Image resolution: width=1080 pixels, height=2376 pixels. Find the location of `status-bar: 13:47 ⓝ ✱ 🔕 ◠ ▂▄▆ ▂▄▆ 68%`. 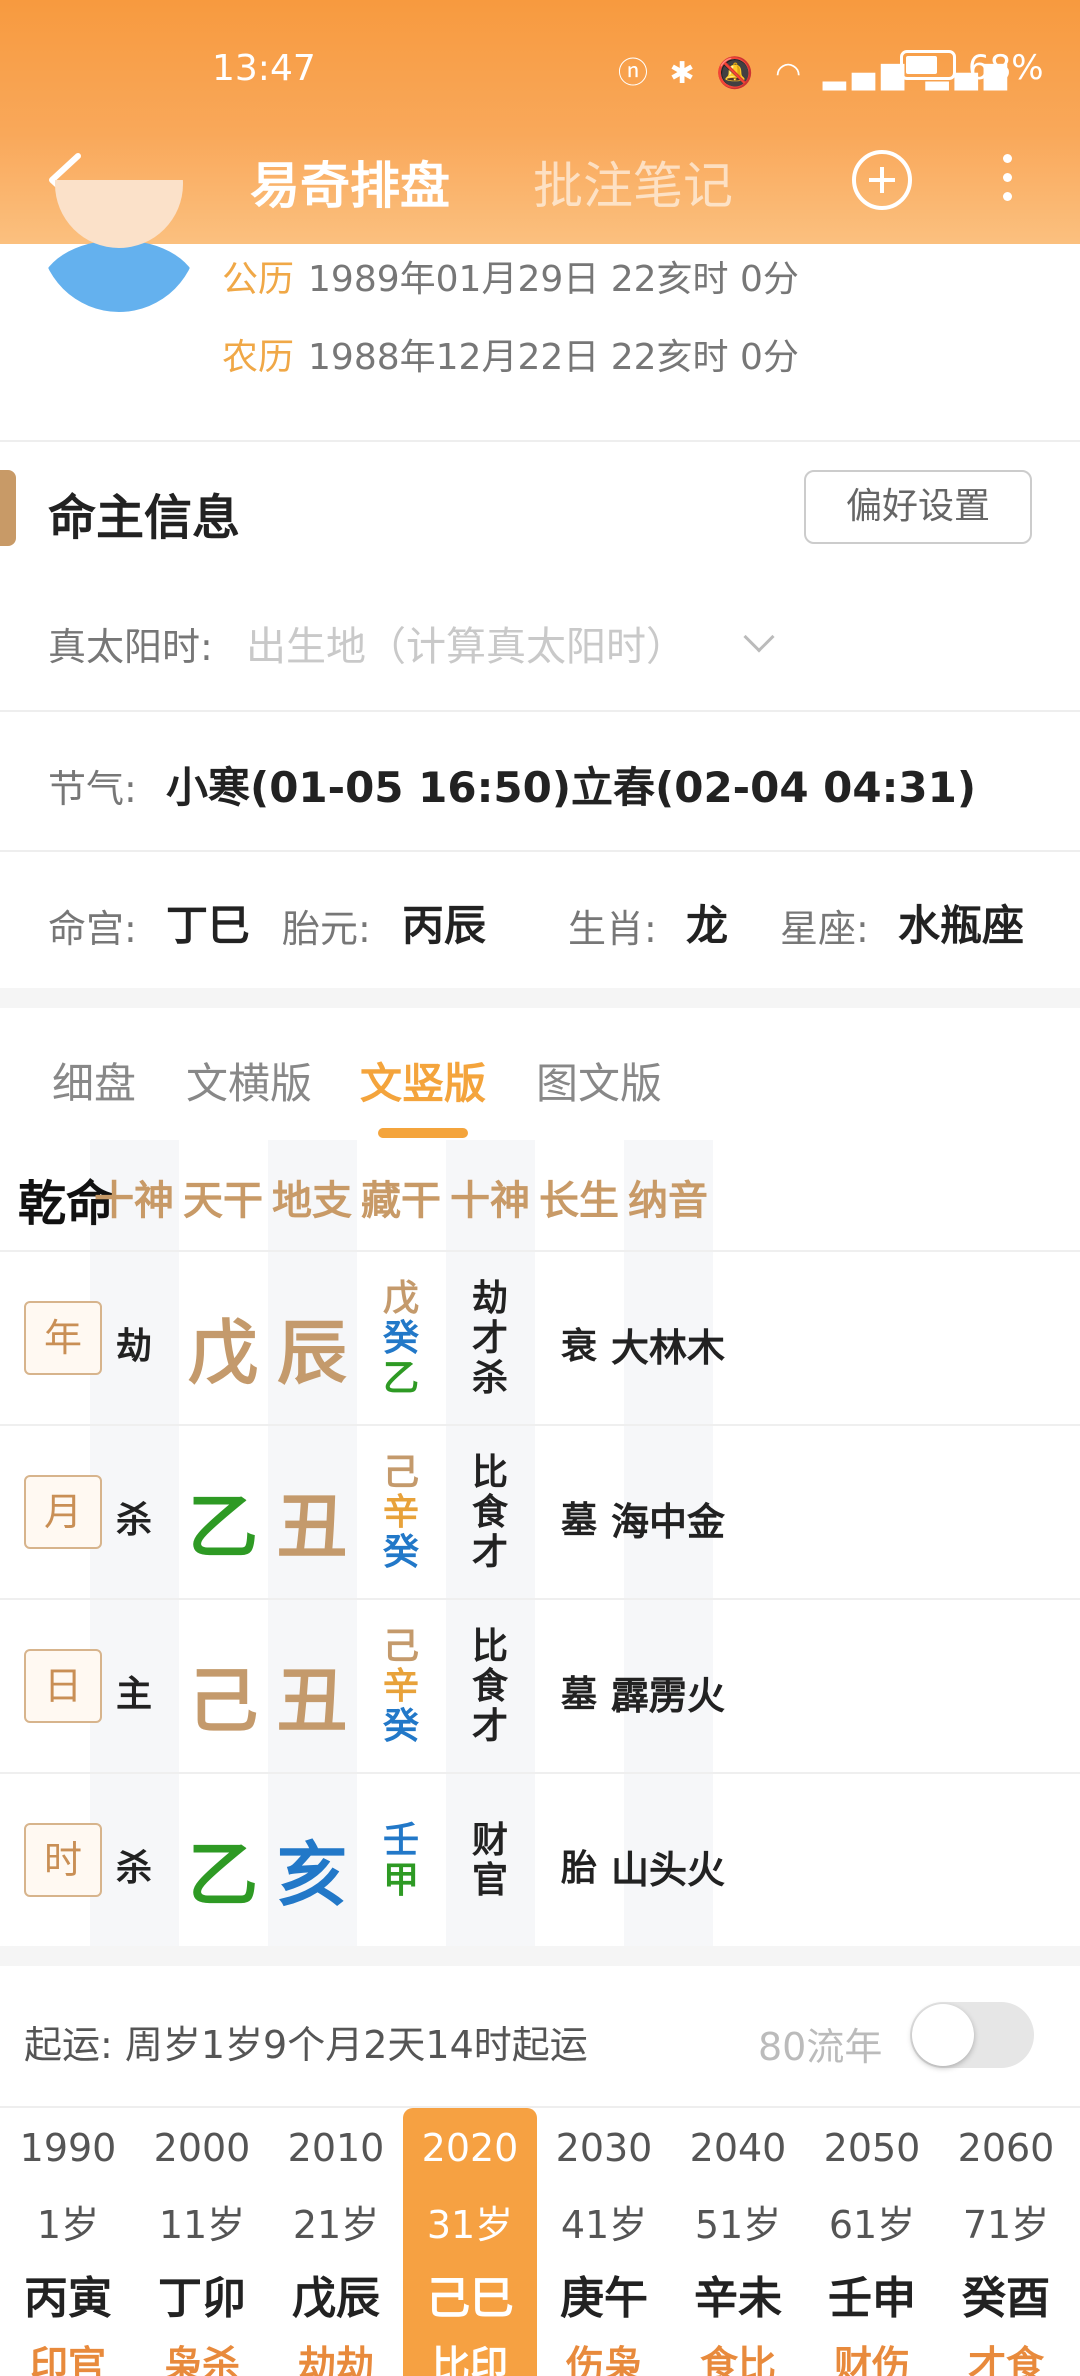

status-bar: 13:47 ⓝ ✱ 🔕 ◠ ▂▄▆ ▂▄▆ 68% is located at coordinates (540, 67).